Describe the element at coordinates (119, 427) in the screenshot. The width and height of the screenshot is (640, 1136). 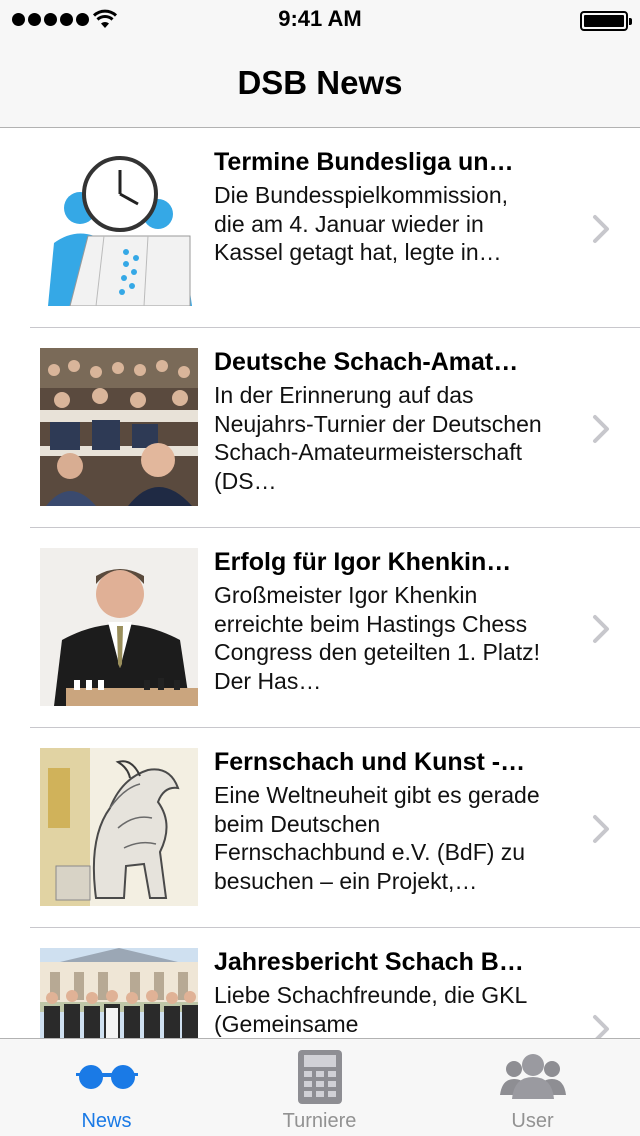
I see `chess-tournament-photo` at that location.